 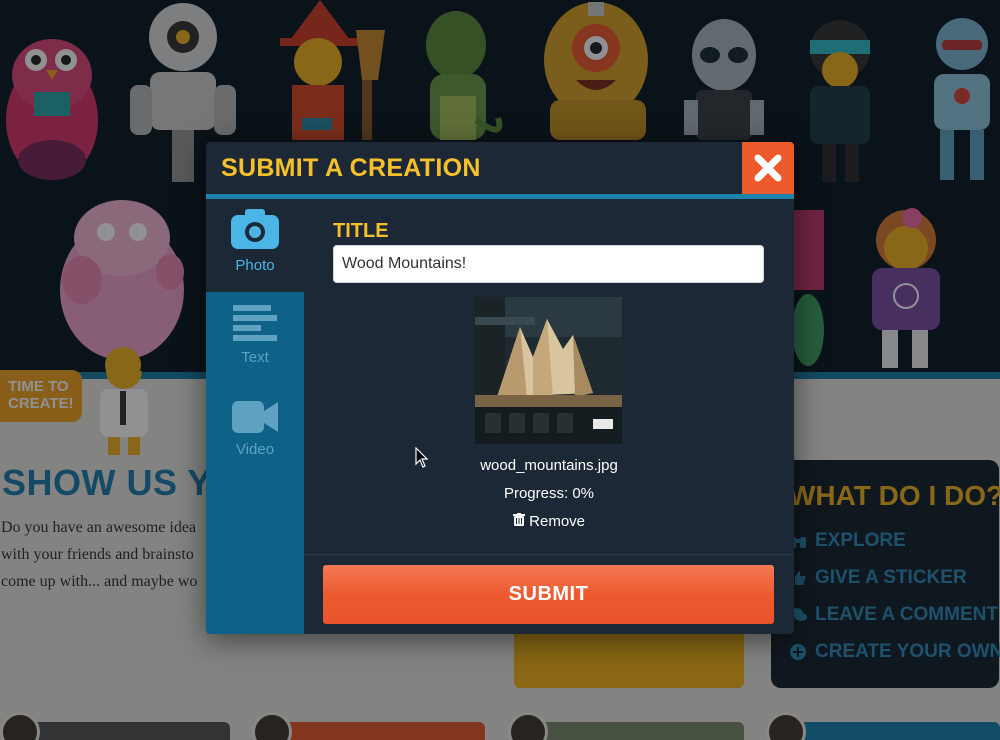 What do you see at coordinates (255, 357) in the screenshot?
I see `tab-text-label: Text` at bounding box center [255, 357].